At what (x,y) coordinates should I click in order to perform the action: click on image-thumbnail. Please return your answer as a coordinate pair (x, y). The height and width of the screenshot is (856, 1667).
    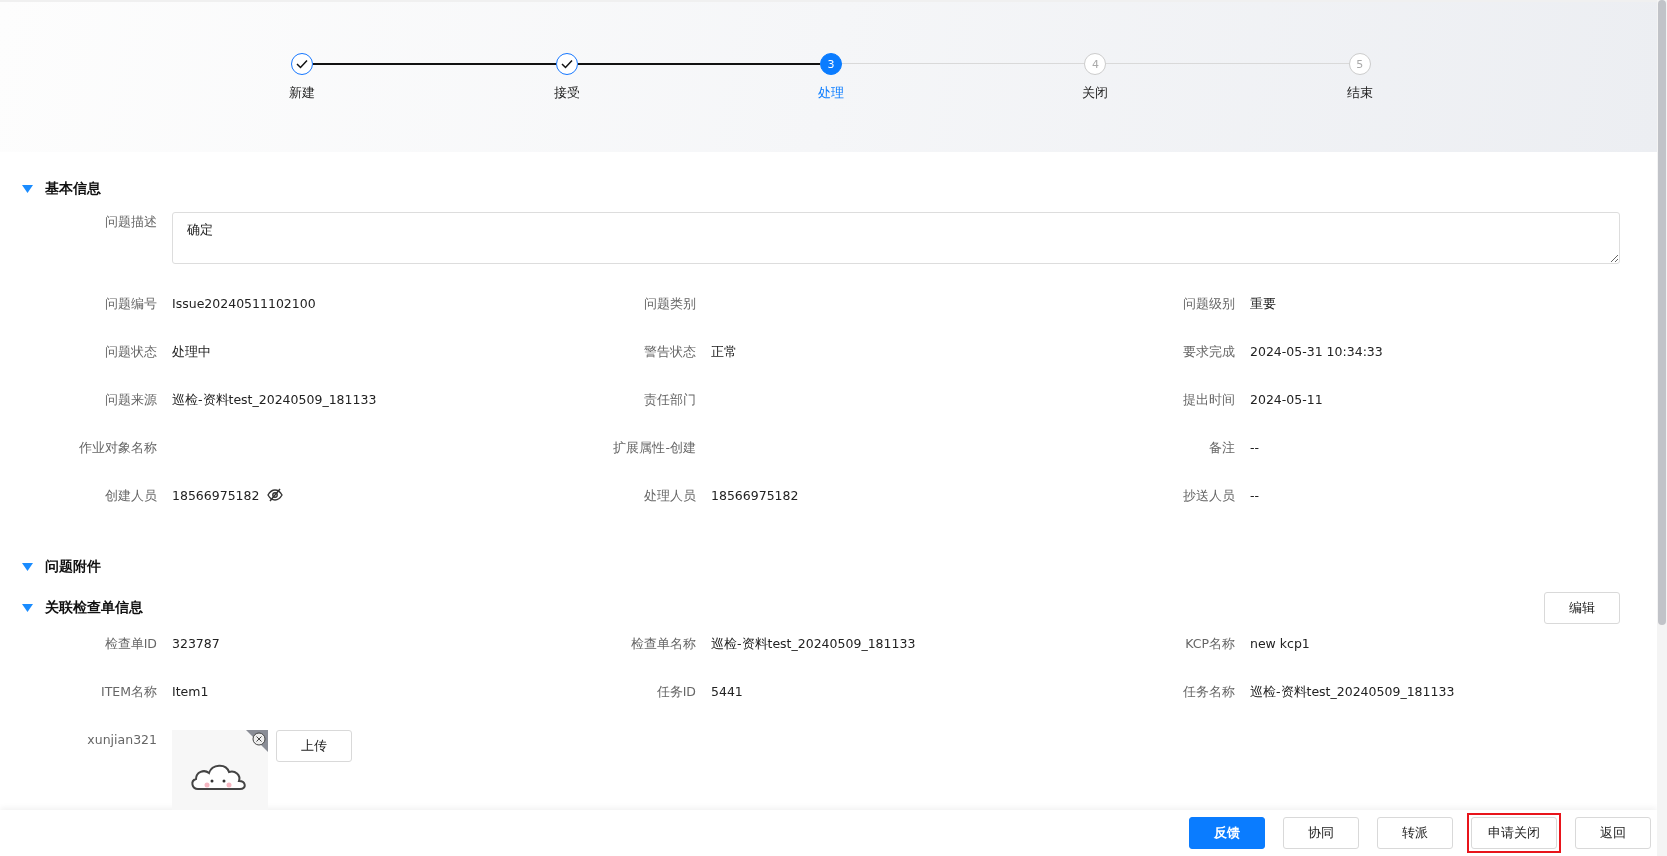
    Looking at the image, I should click on (220, 770).